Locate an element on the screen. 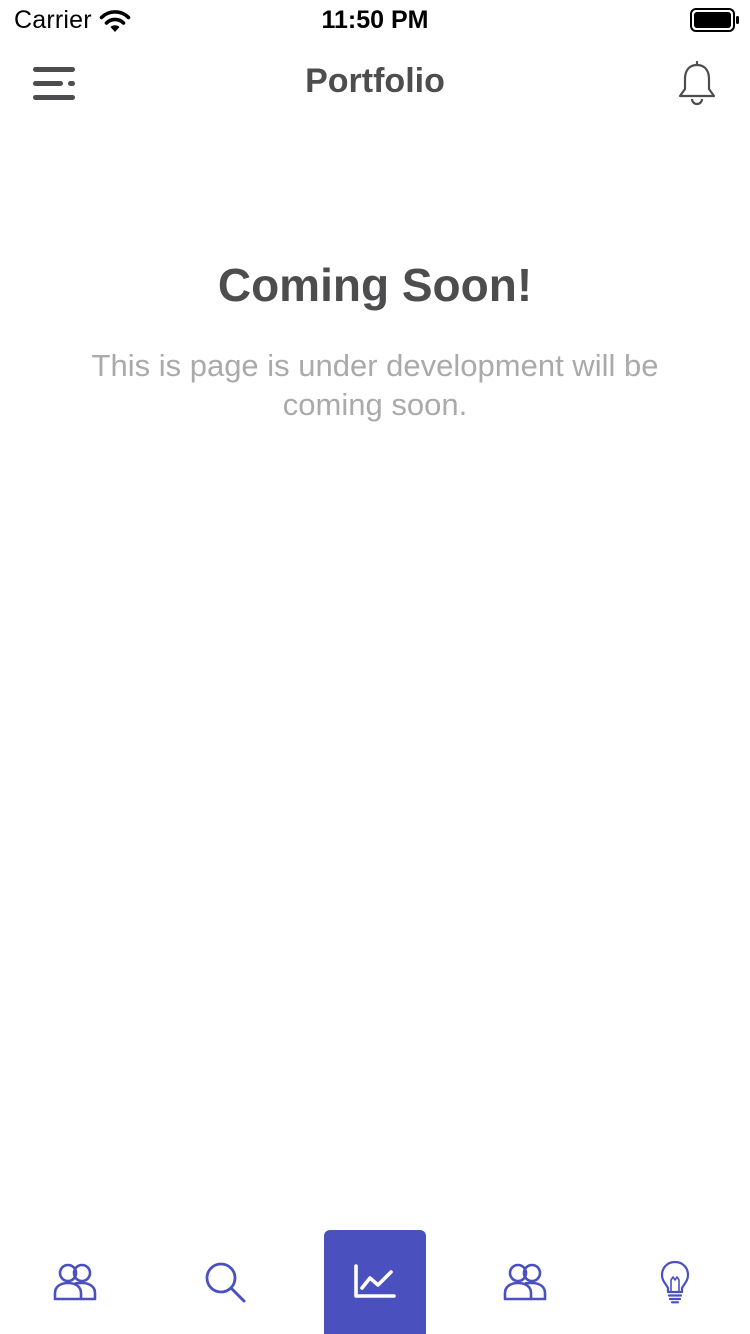  tab-search is located at coordinates (225, 1282).